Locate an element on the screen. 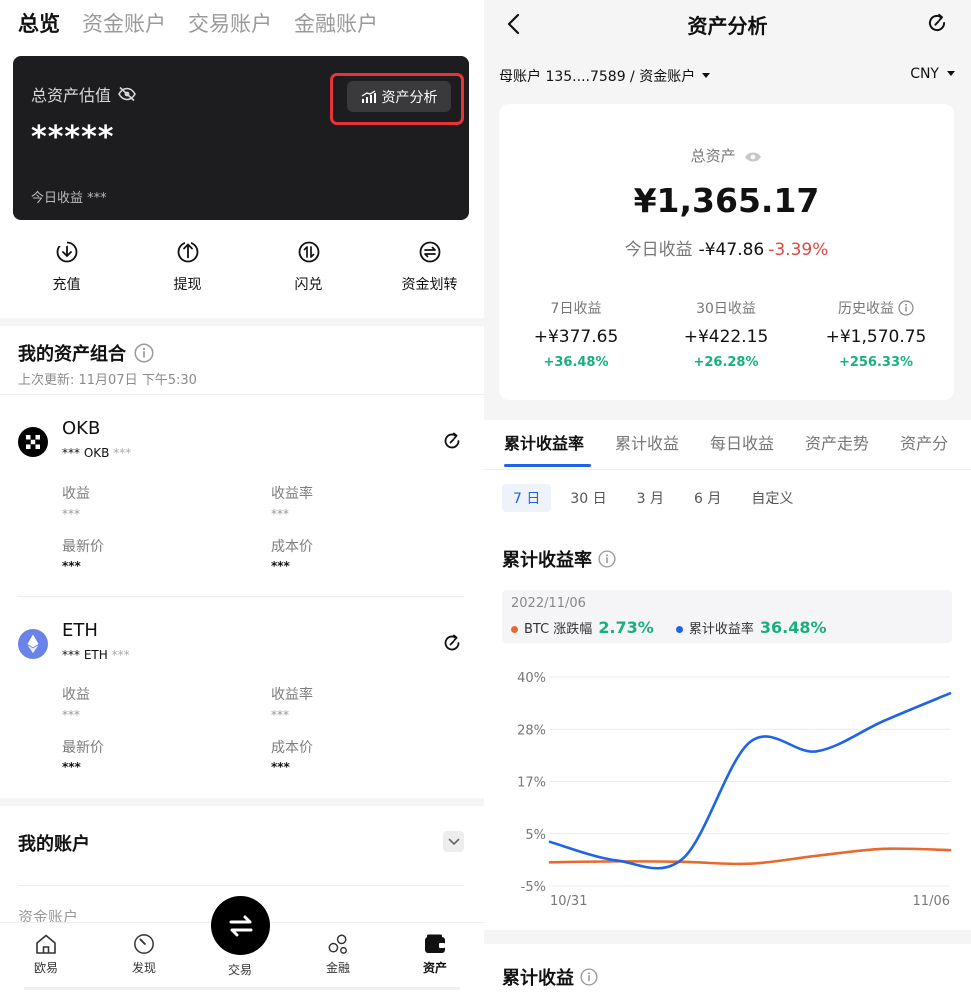  header: 资产分析 is located at coordinates (727, 25).